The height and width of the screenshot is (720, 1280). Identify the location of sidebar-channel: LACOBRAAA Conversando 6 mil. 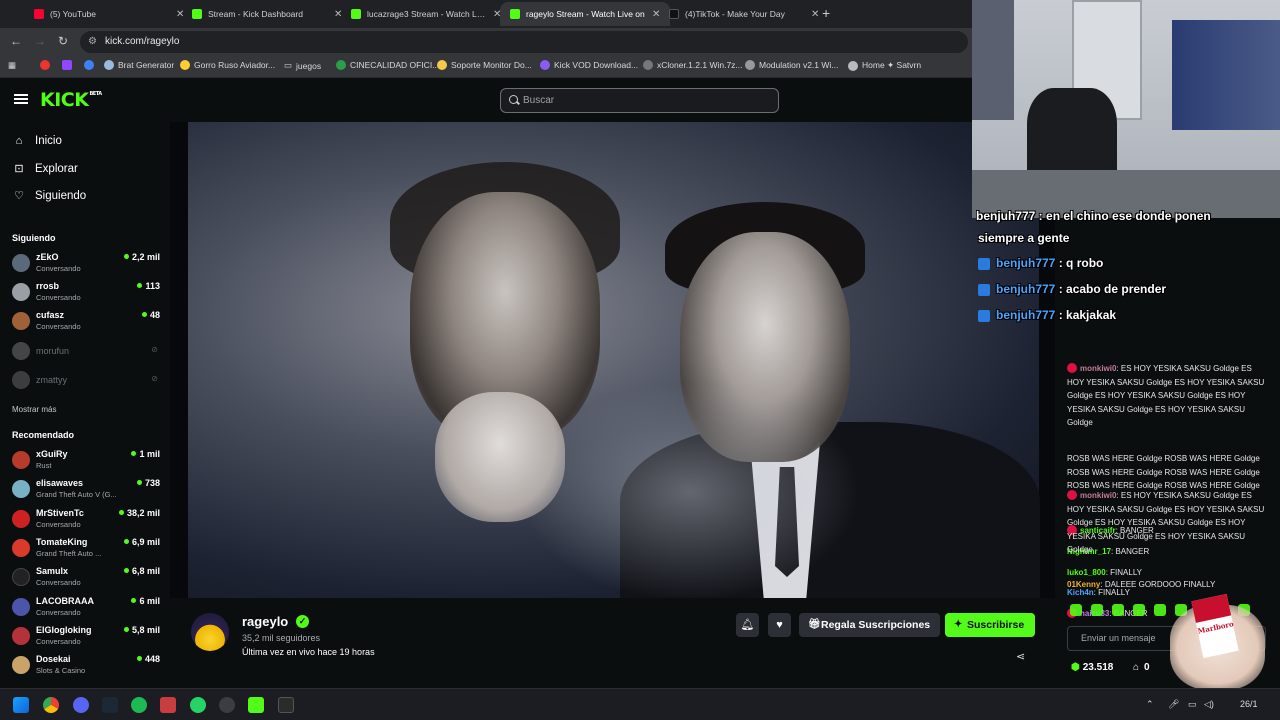
(86, 609).